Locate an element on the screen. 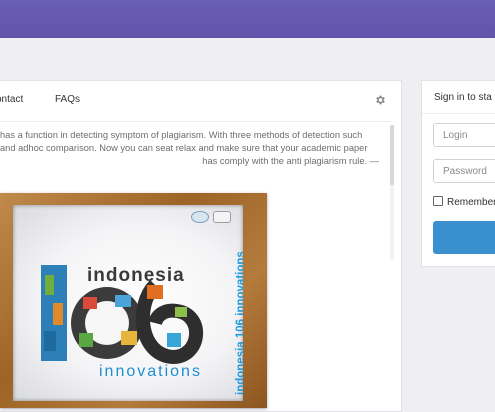 This screenshot has width=495, height=412. remember-me: Remember is located at coordinates (464, 202).